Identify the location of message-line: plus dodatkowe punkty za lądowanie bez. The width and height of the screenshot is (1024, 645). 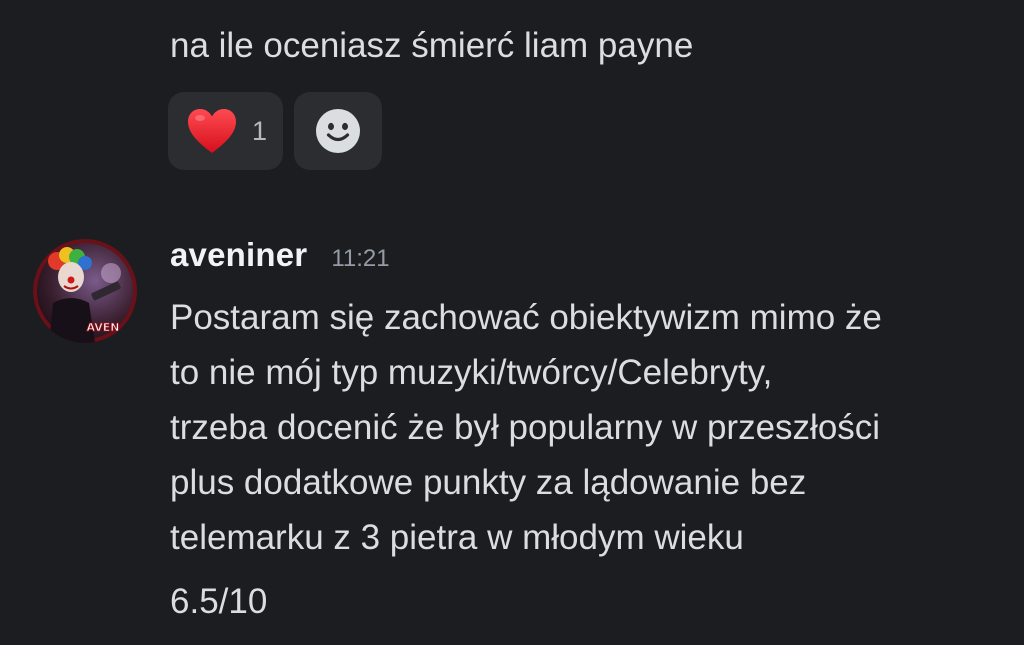
(488, 482).